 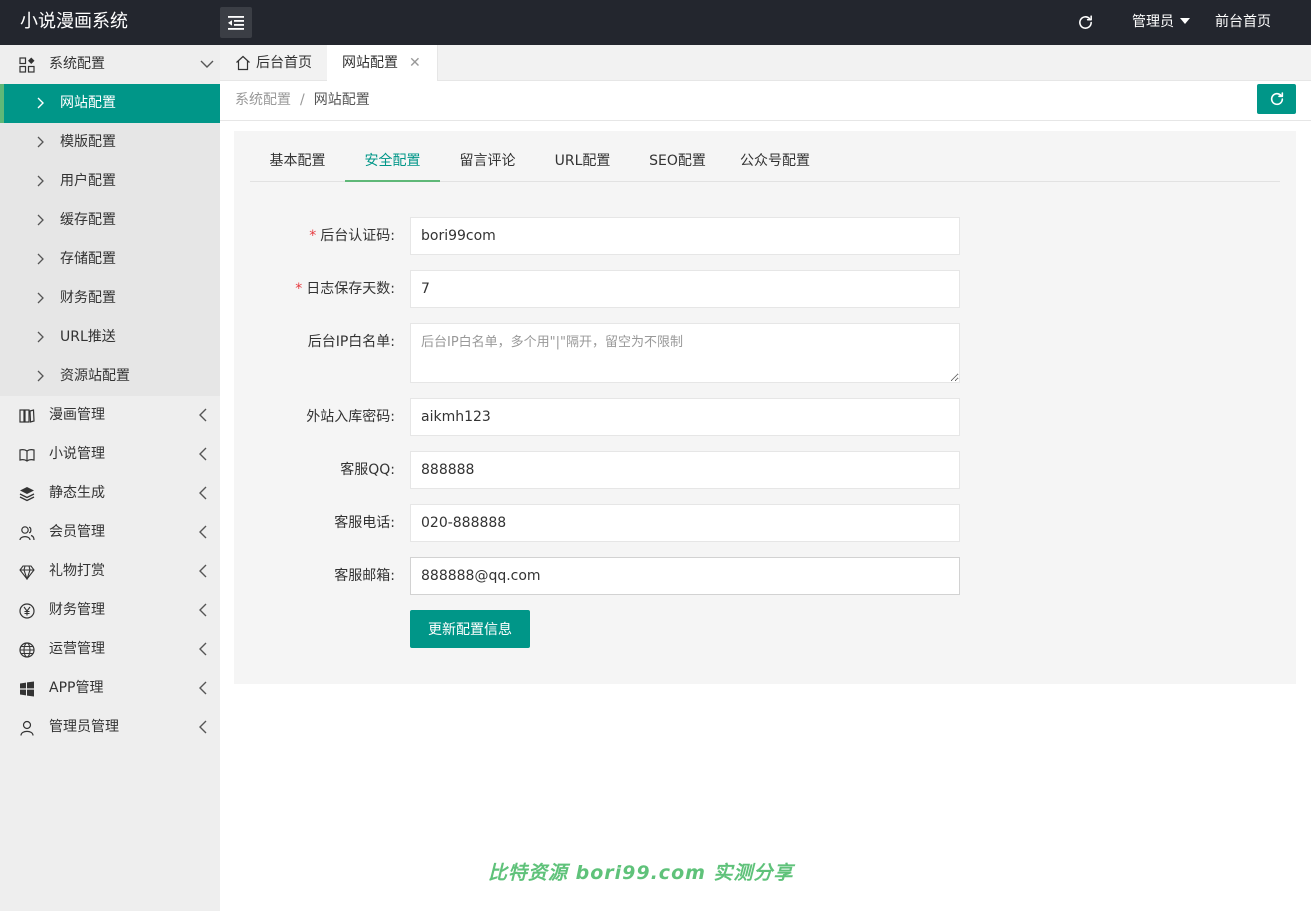 I want to click on sidebar-group-system-config: 系统配置, so click(x=110, y=64).